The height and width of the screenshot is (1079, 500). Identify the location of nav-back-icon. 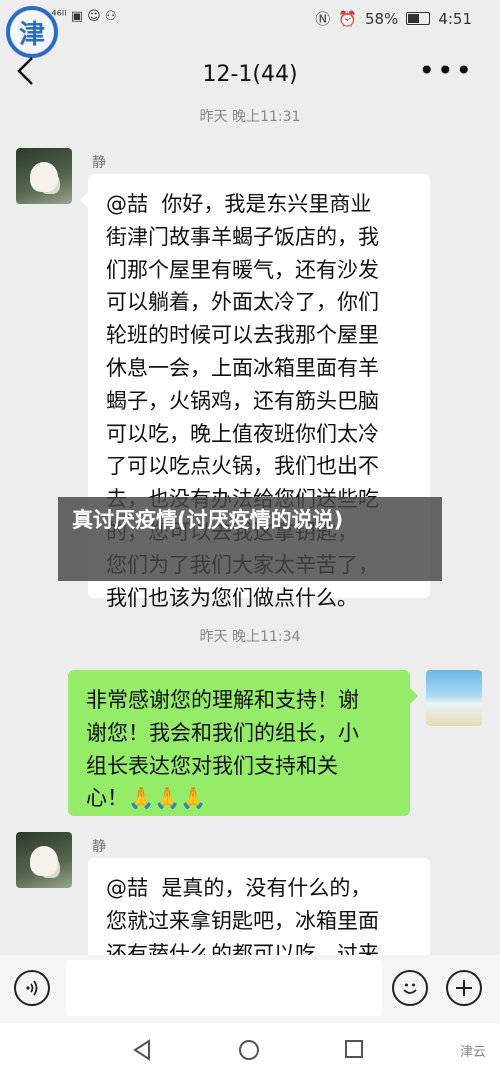
(142, 1053).